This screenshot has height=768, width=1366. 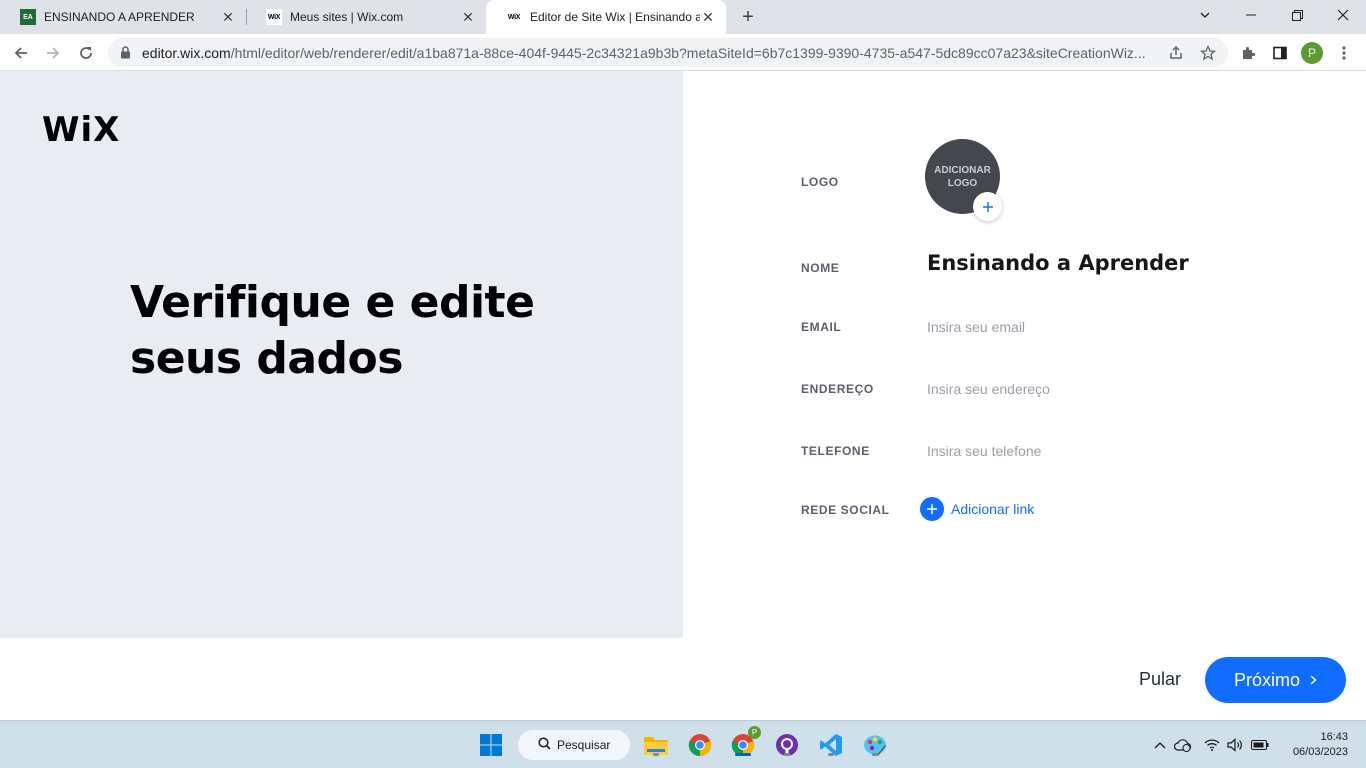 I want to click on chevron-right-icon, so click(x=1313, y=680).